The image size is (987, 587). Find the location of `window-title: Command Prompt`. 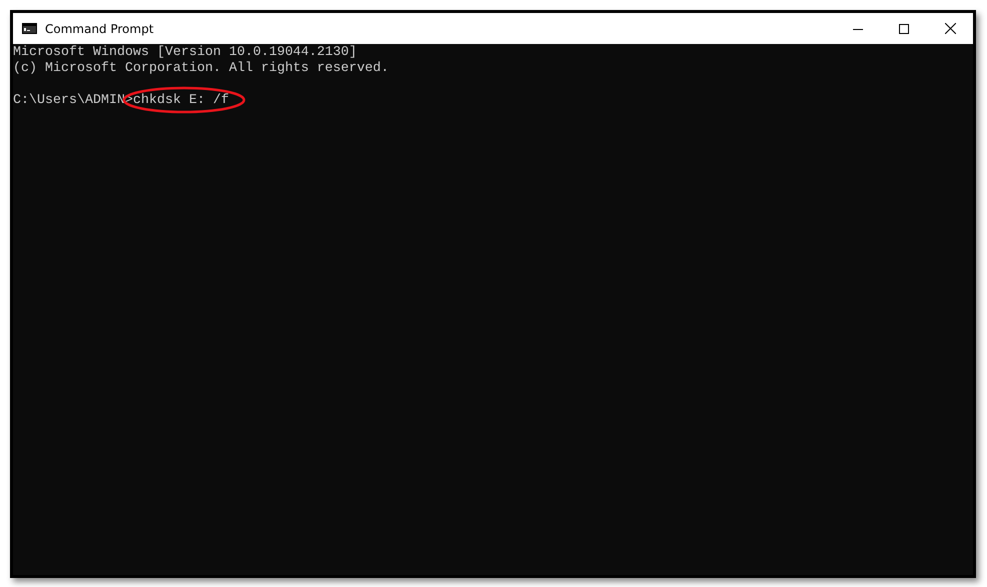

window-title: Command Prompt is located at coordinates (100, 29).